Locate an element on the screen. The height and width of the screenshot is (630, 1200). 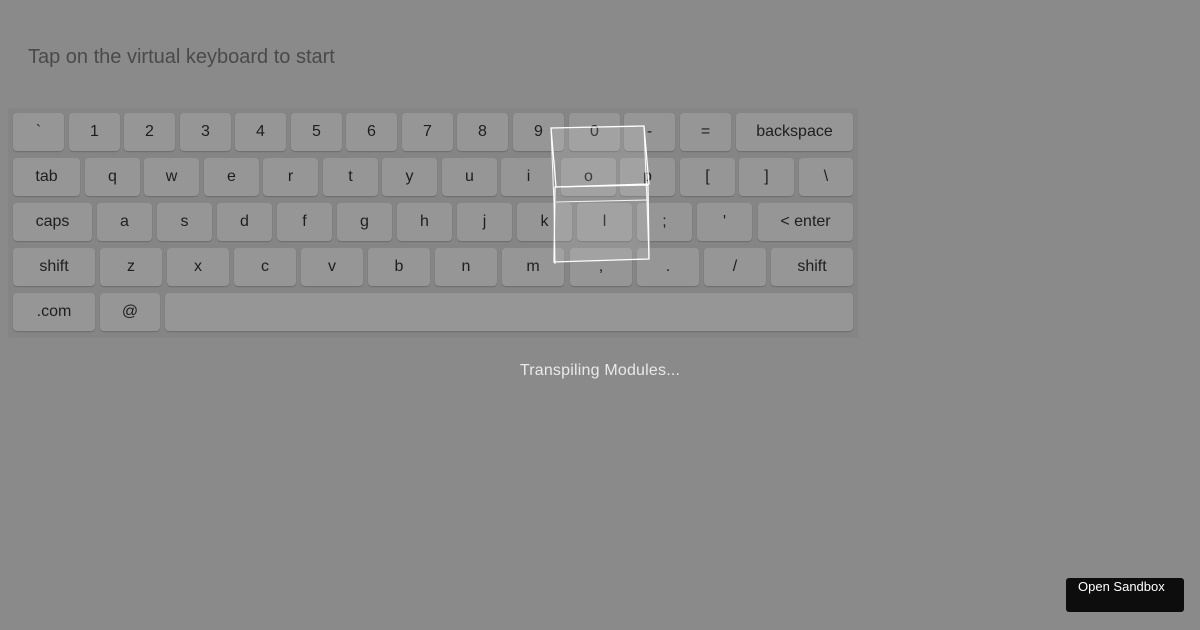
key-symbol: ; is located at coordinates (664, 222).